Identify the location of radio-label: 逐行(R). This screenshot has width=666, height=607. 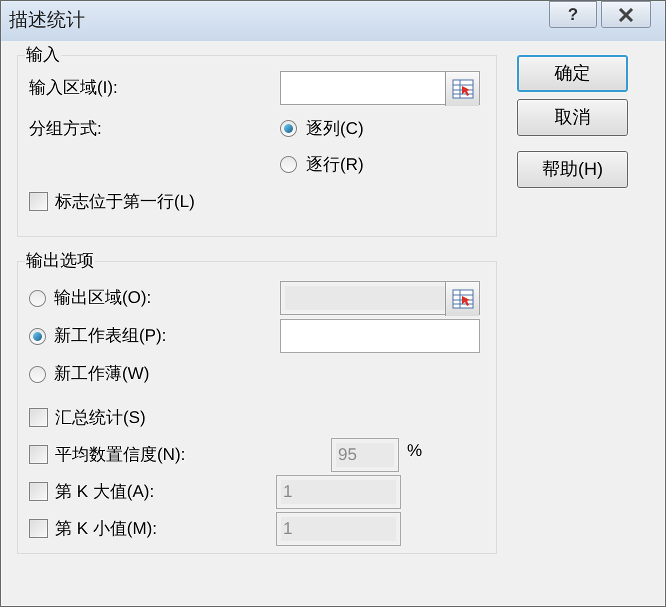
(335, 165).